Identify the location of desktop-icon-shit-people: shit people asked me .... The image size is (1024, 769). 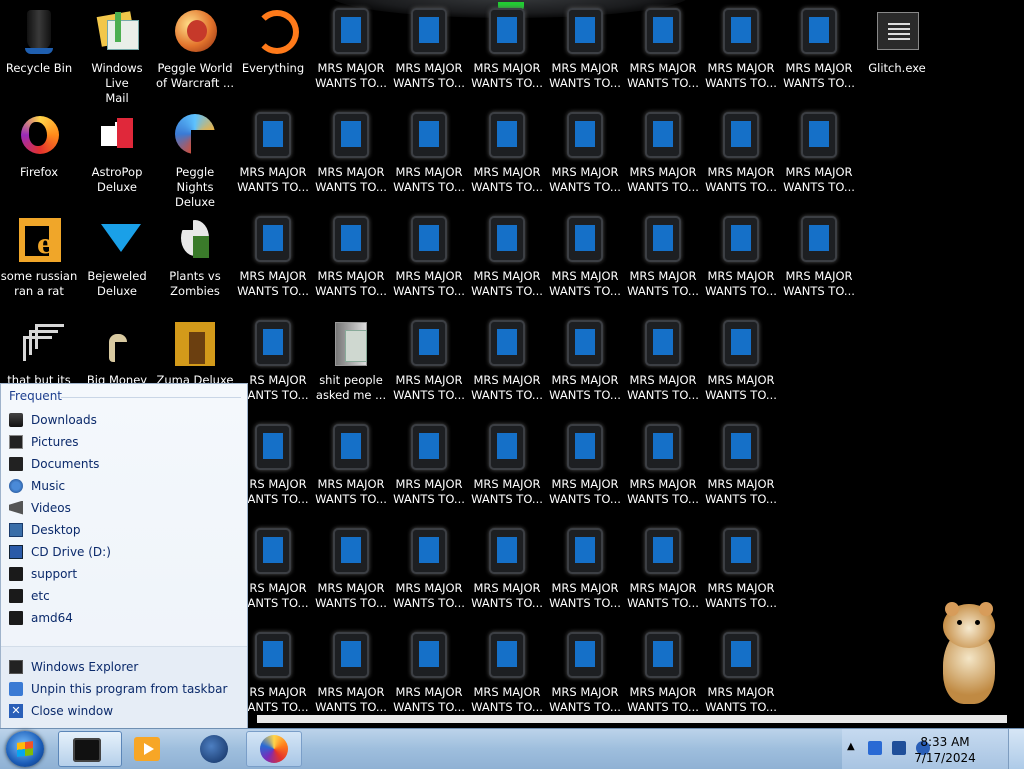
(351, 364).